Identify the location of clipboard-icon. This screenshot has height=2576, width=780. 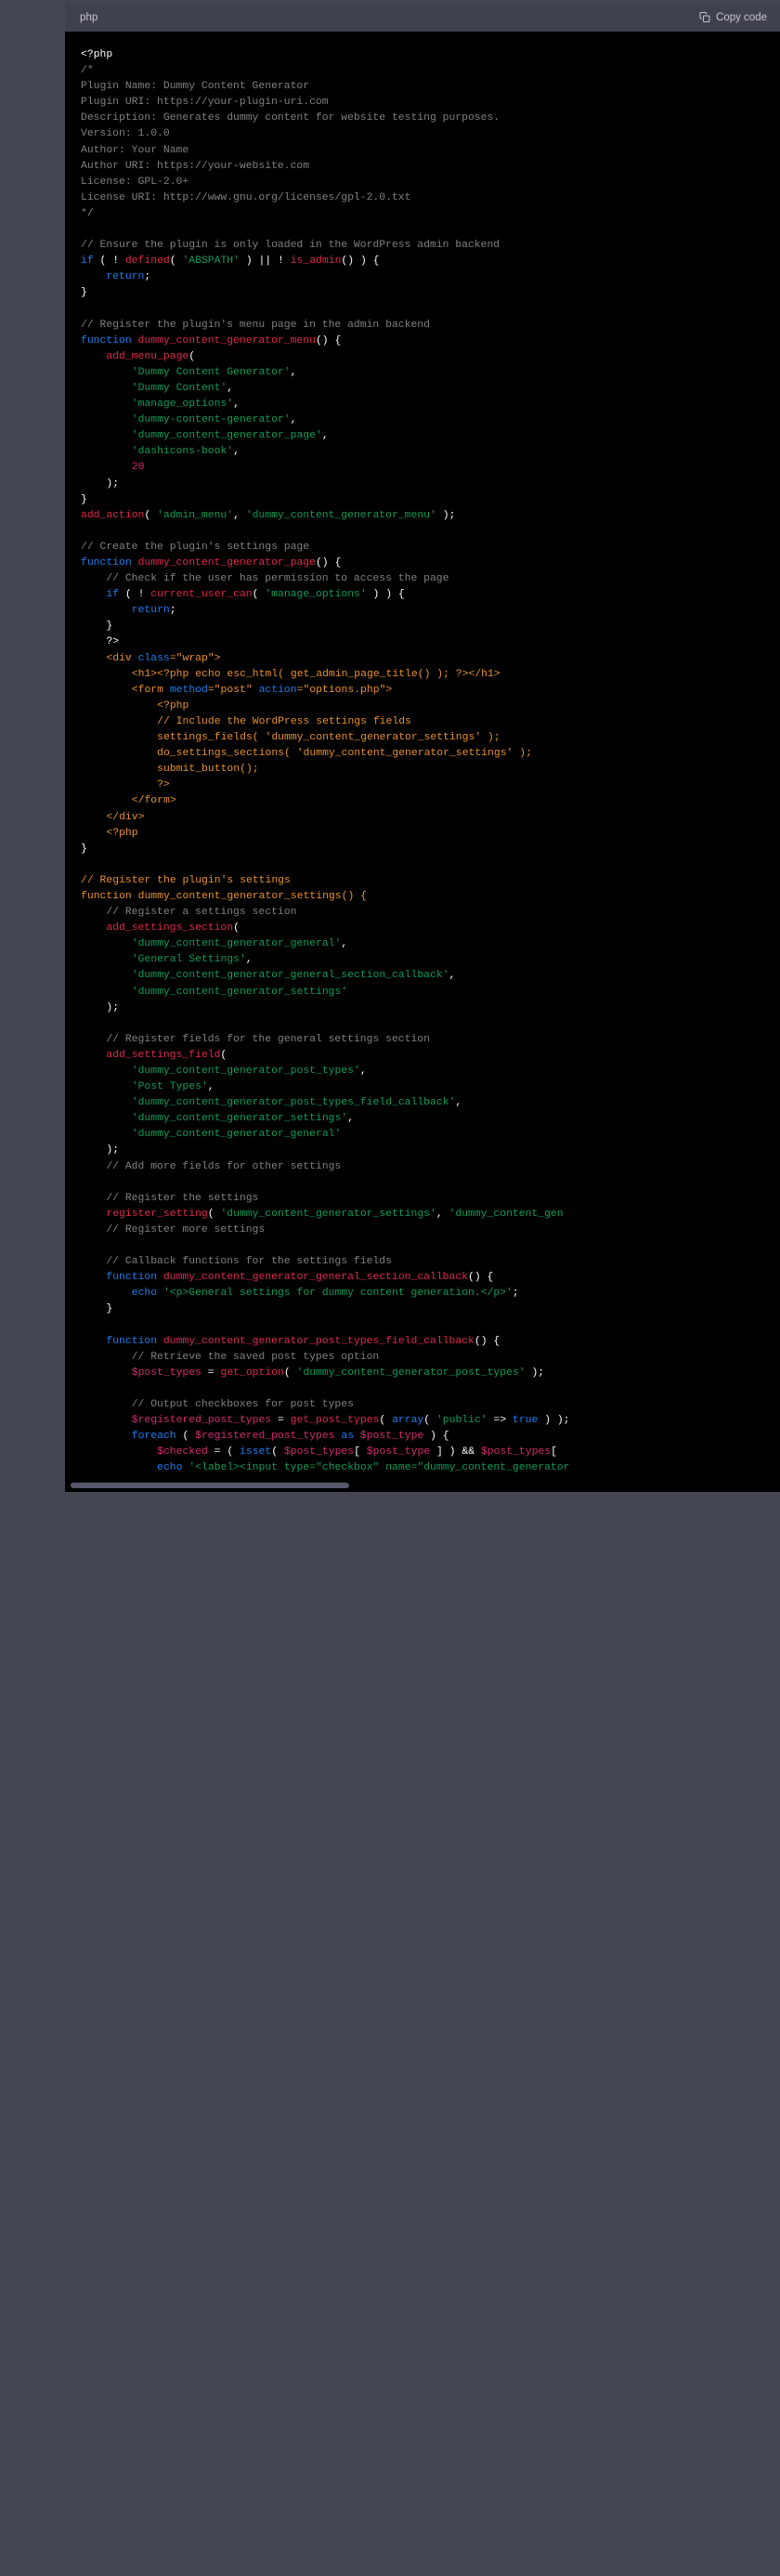
(704, 17).